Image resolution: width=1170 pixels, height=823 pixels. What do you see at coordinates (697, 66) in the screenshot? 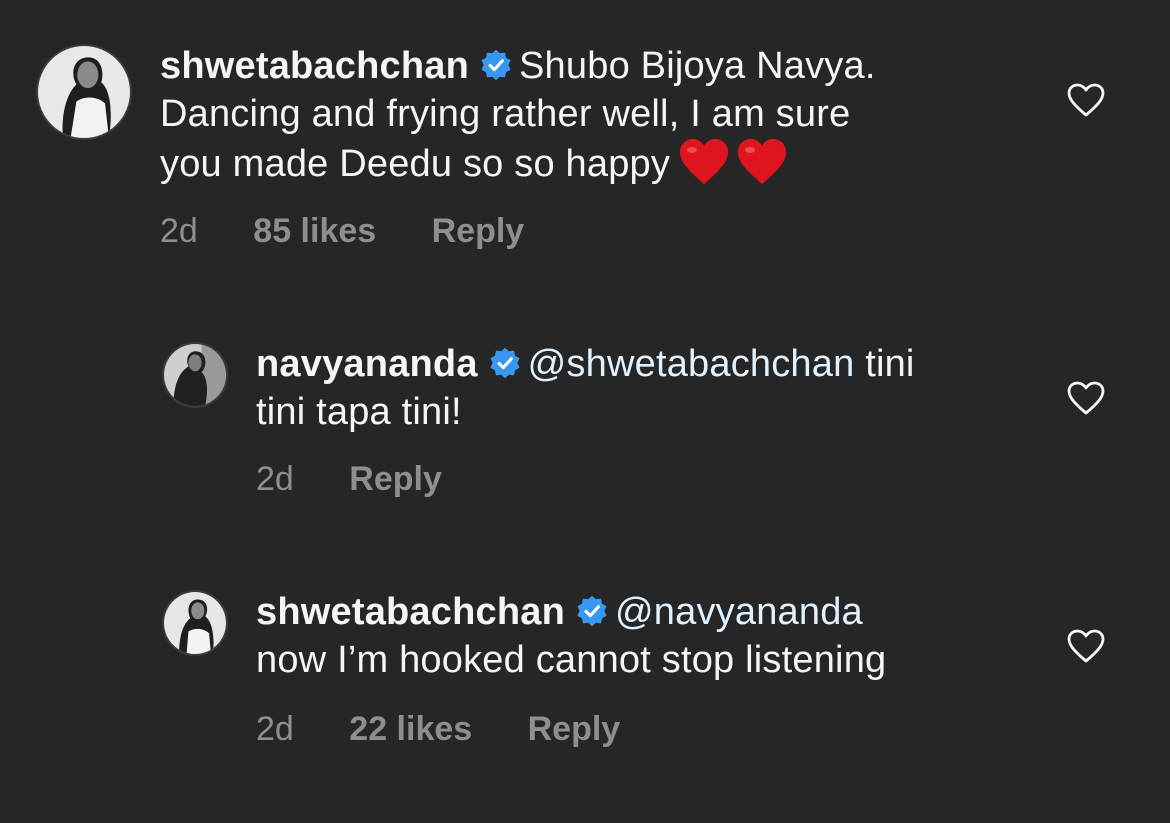
I see `comment-text-line: Shubo Bijoya Navya.` at bounding box center [697, 66].